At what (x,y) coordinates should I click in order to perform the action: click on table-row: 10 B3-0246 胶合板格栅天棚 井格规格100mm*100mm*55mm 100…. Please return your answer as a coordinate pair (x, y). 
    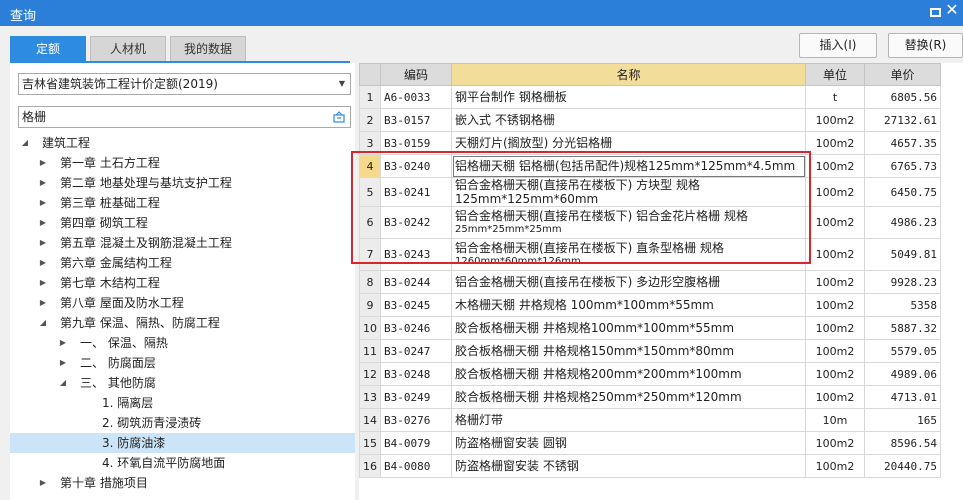
    Looking at the image, I should click on (650, 328).